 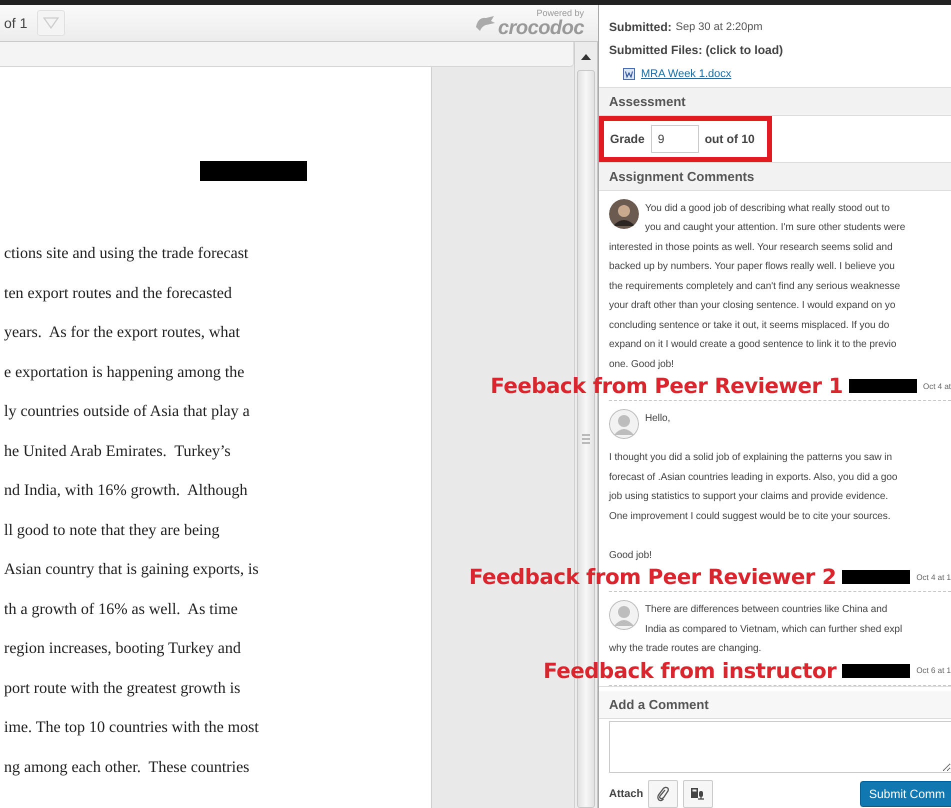 I want to click on document-text-line: nd India, with 16% growth. Although, so click(x=126, y=491).